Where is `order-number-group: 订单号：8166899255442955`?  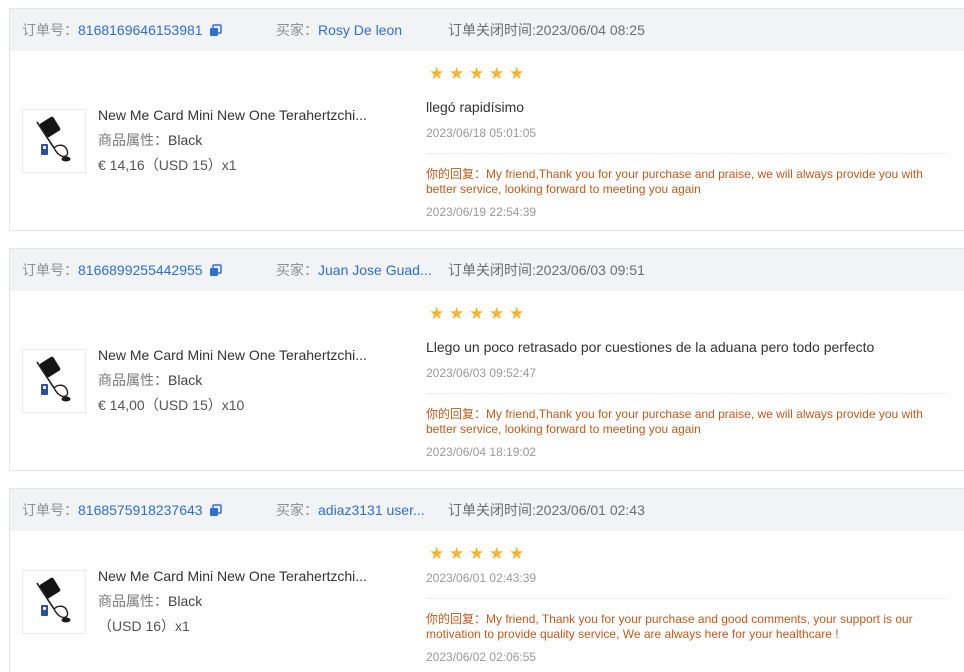 order-number-group: 订单号：8166899255442955 is located at coordinates (122, 270).